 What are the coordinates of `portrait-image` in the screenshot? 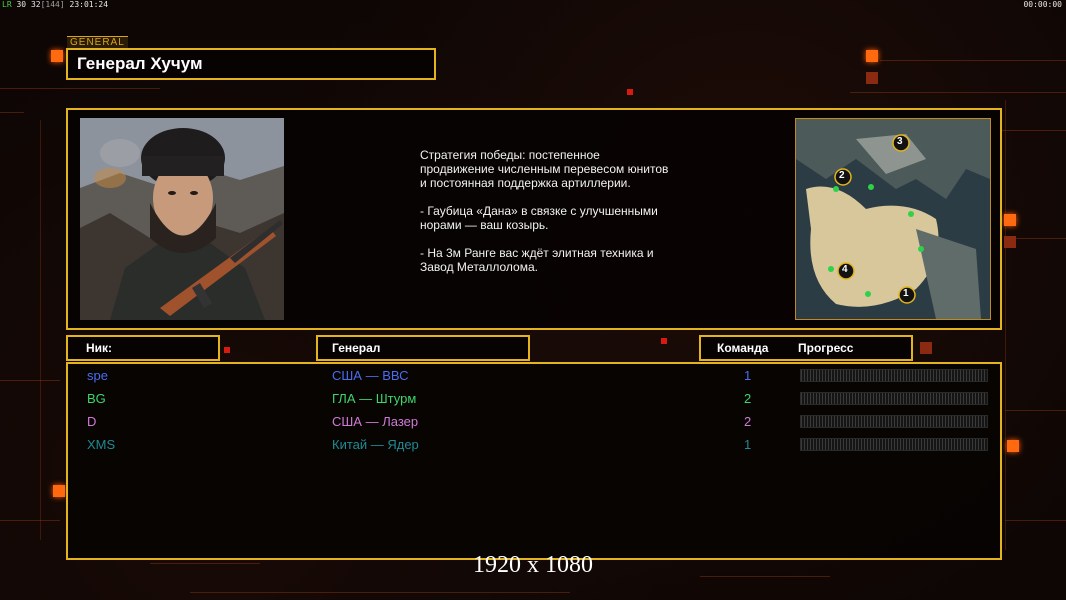 It's located at (182, 219).